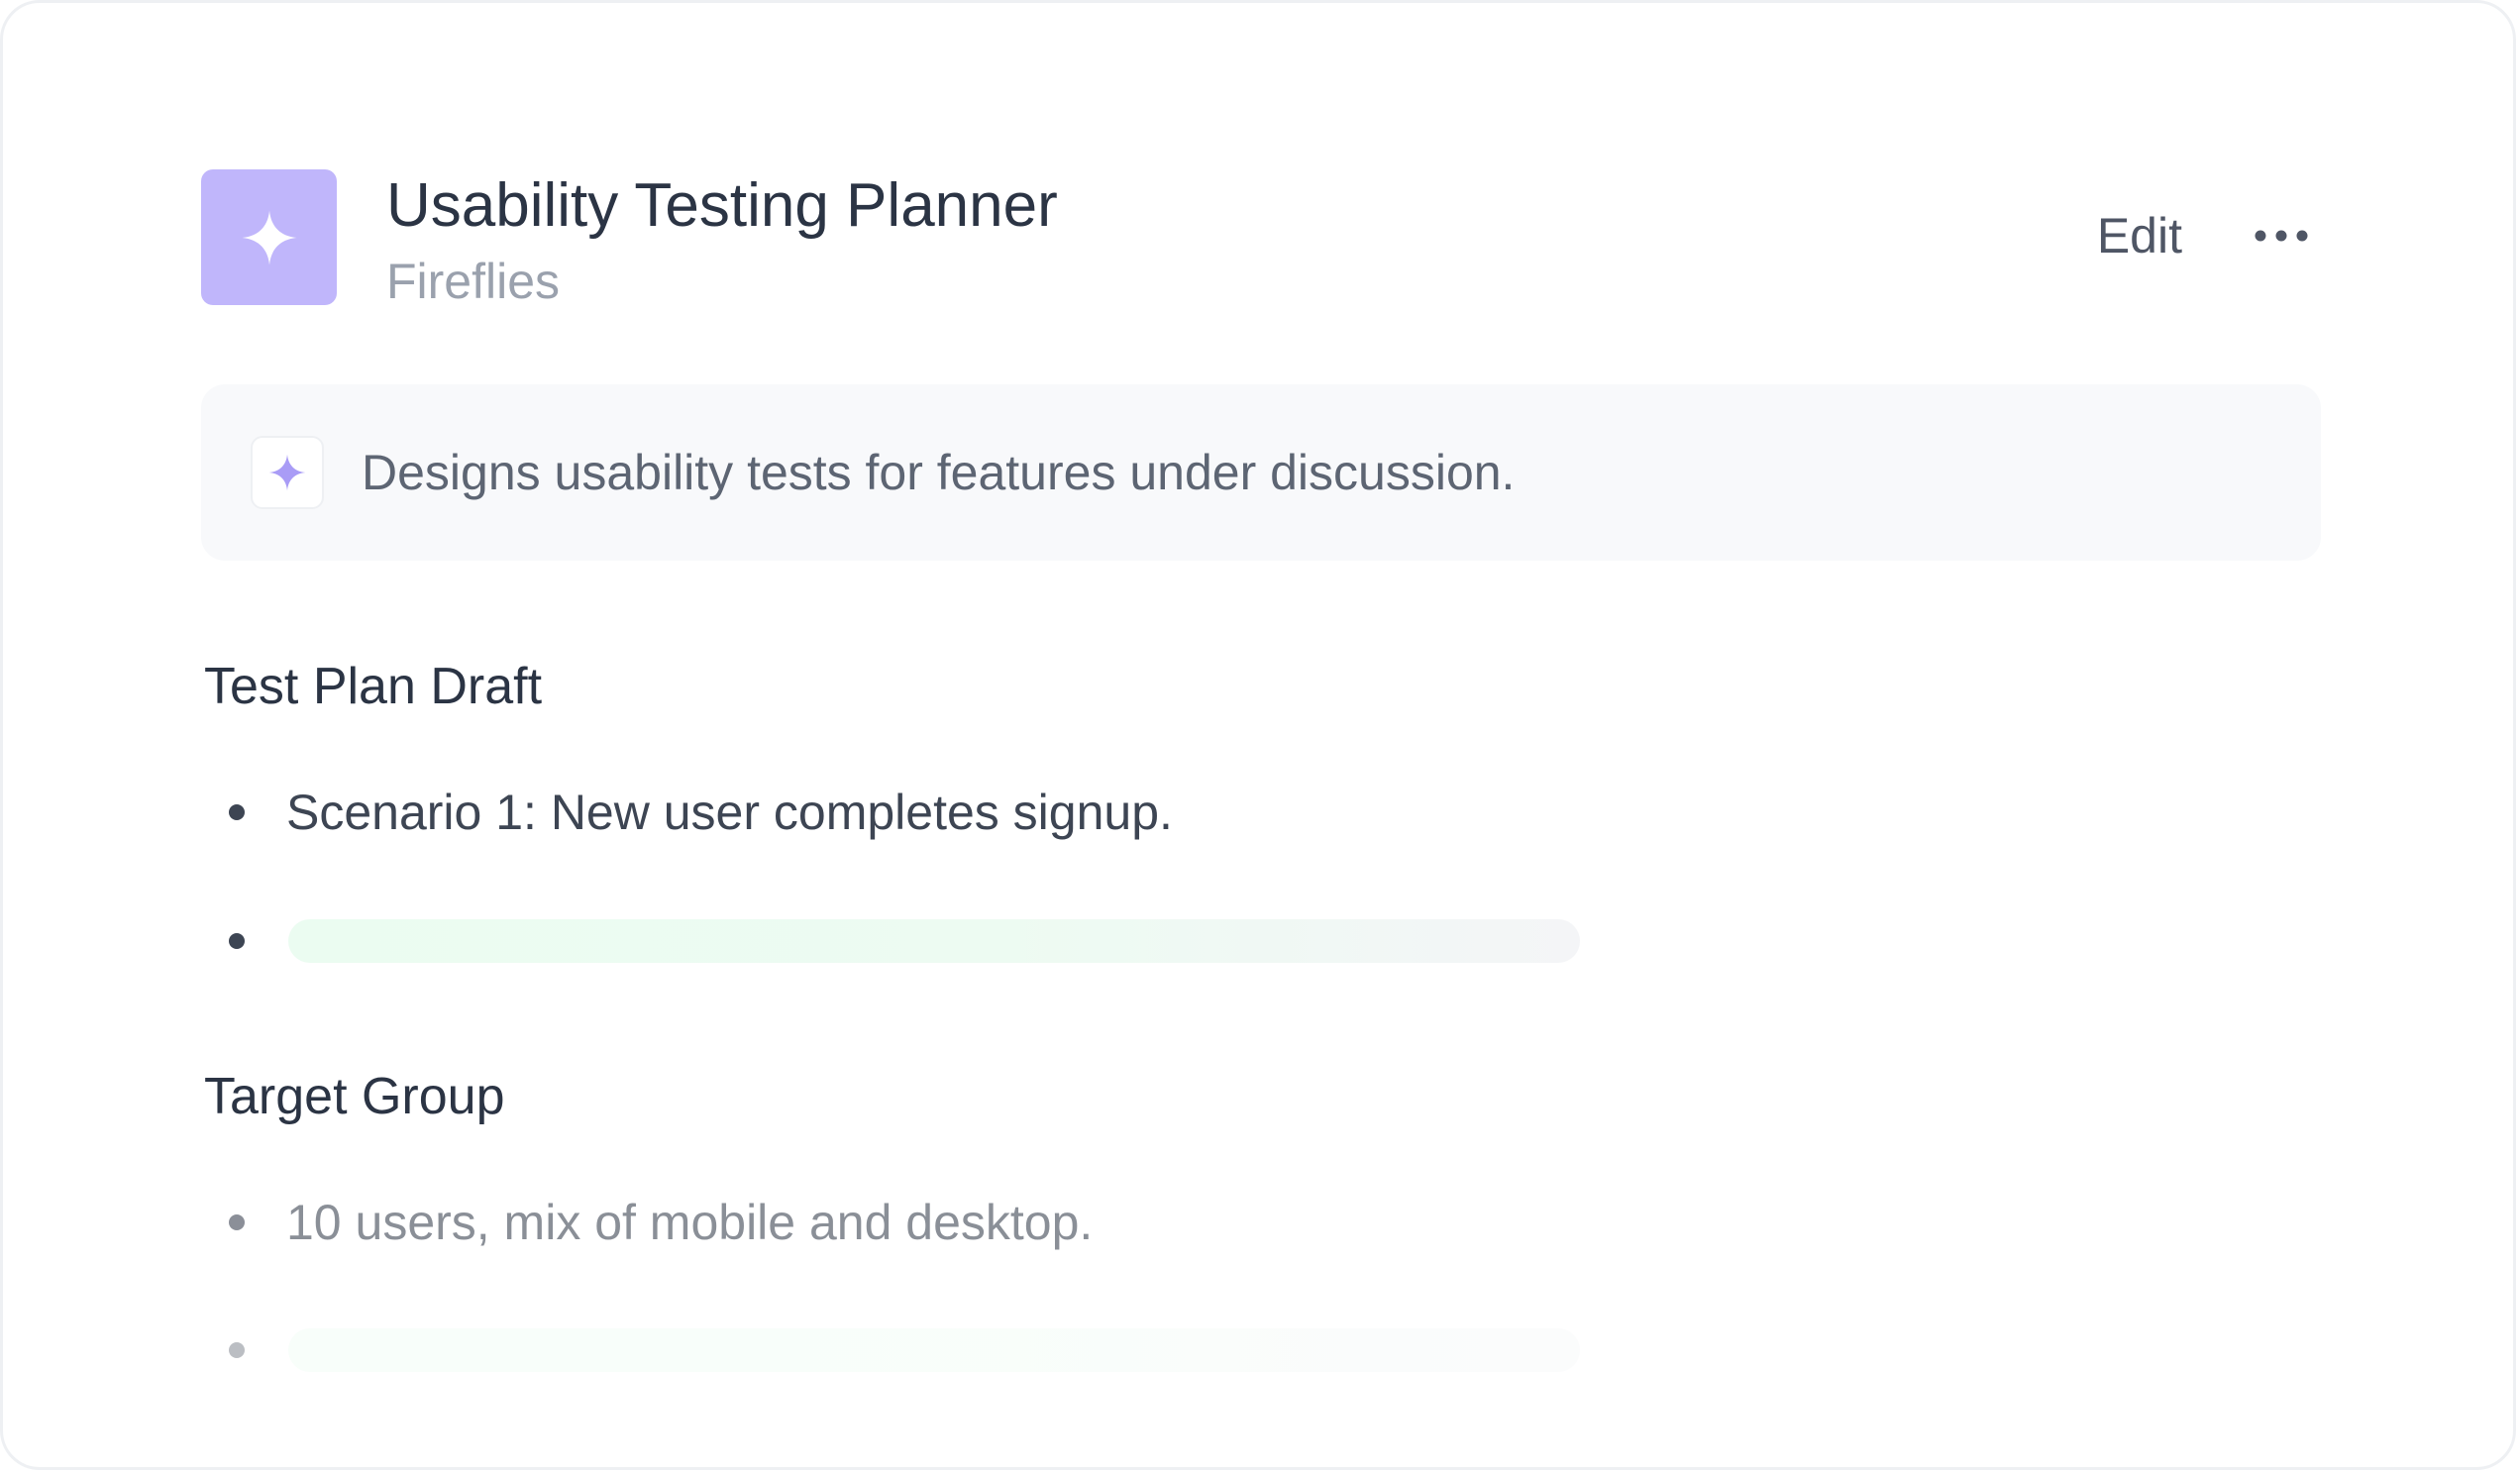 The width and height of the screenshot is (2520, 1474). I want to click on more-options-button, so click(2281, 236).